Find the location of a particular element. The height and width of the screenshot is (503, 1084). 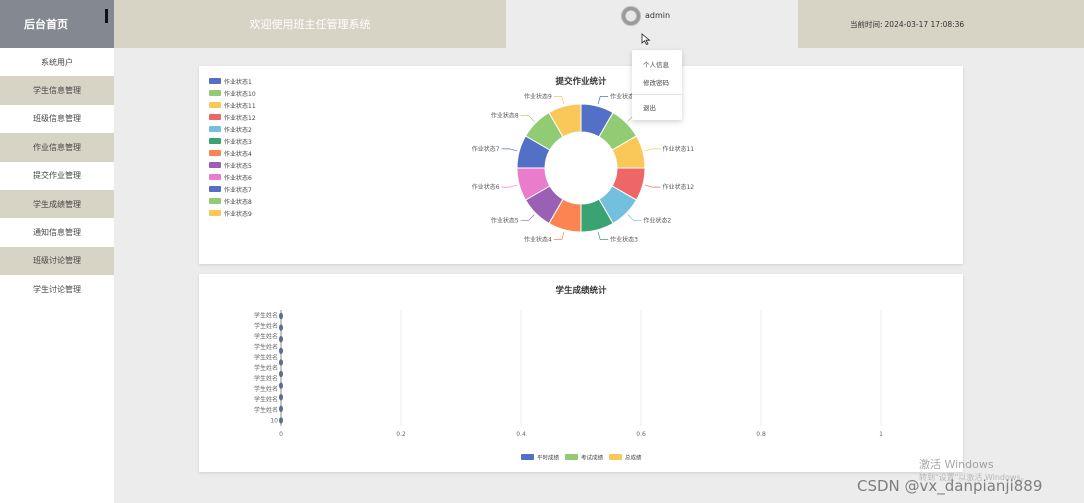

menu-item-logout: 退出 is located at coordinates (649, 107).